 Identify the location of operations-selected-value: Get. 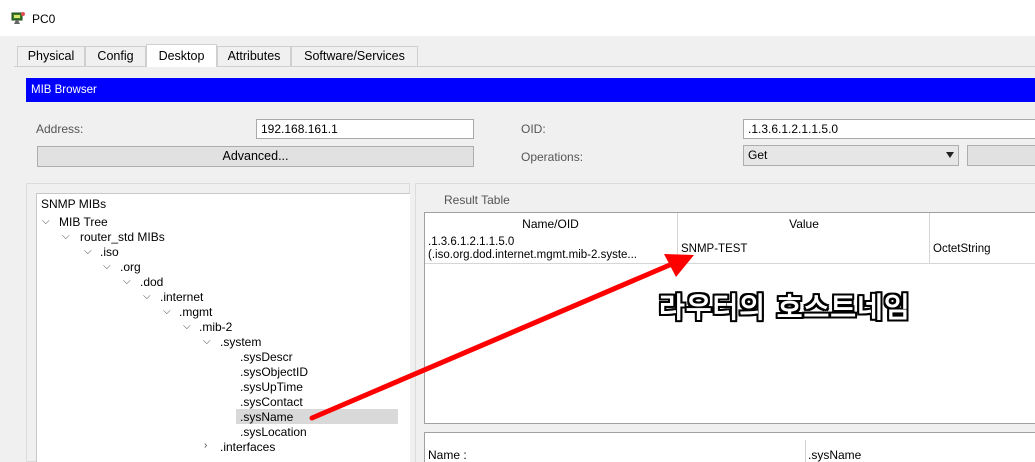
(758, 155).